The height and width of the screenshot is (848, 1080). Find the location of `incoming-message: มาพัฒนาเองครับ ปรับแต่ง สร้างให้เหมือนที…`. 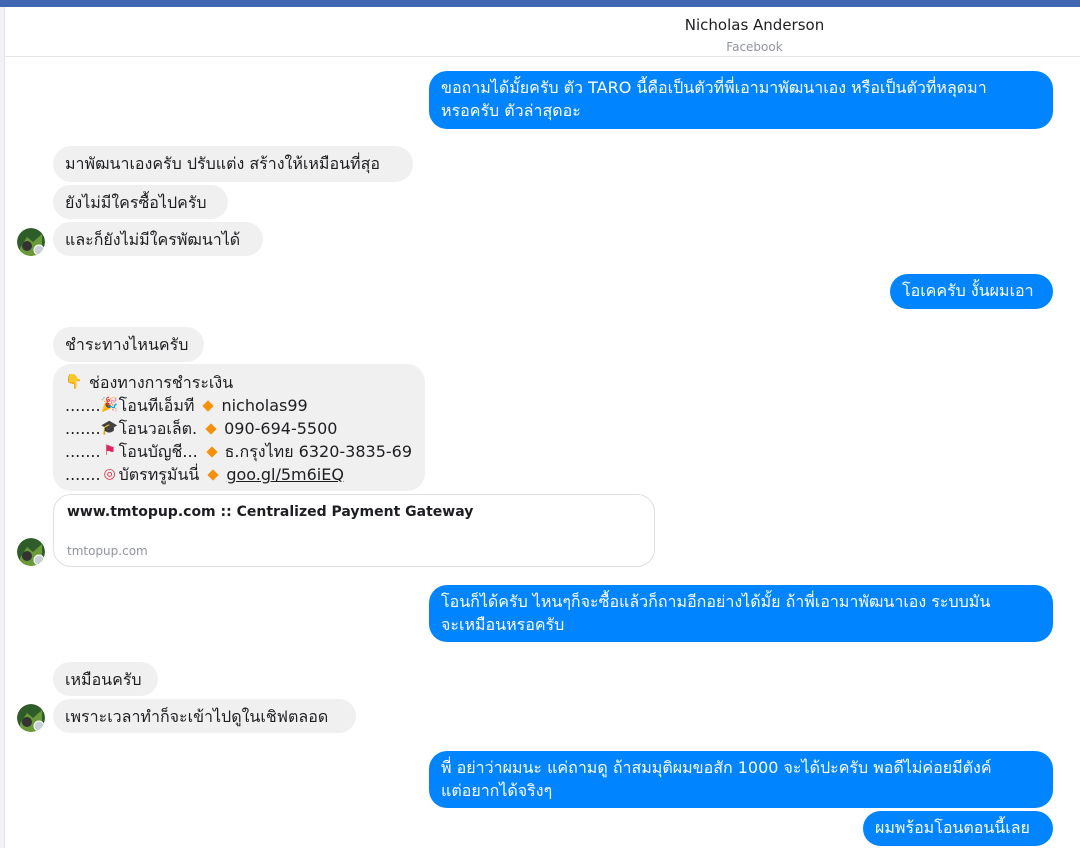

incoming-message: มาพัฒนาเองครับ ปรับแต่ง สร้างให้เหมือนที… is located at coordinates (233, 164).